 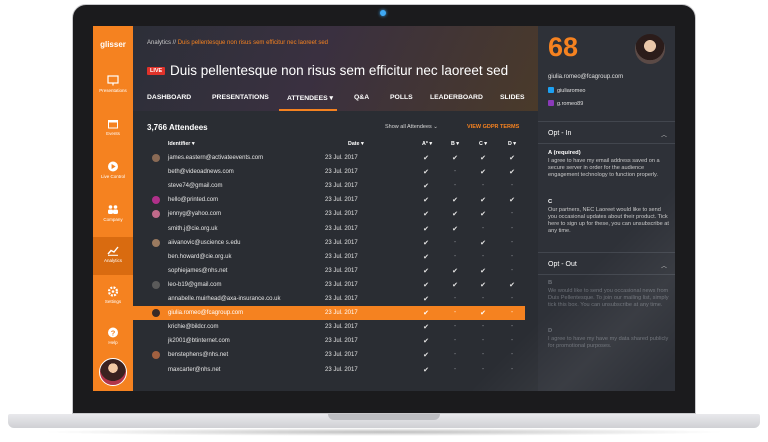 What do you see at coordinates (113, 80) in the screenshot?
I see `presentation-icon` at bounding box center [113, 80].